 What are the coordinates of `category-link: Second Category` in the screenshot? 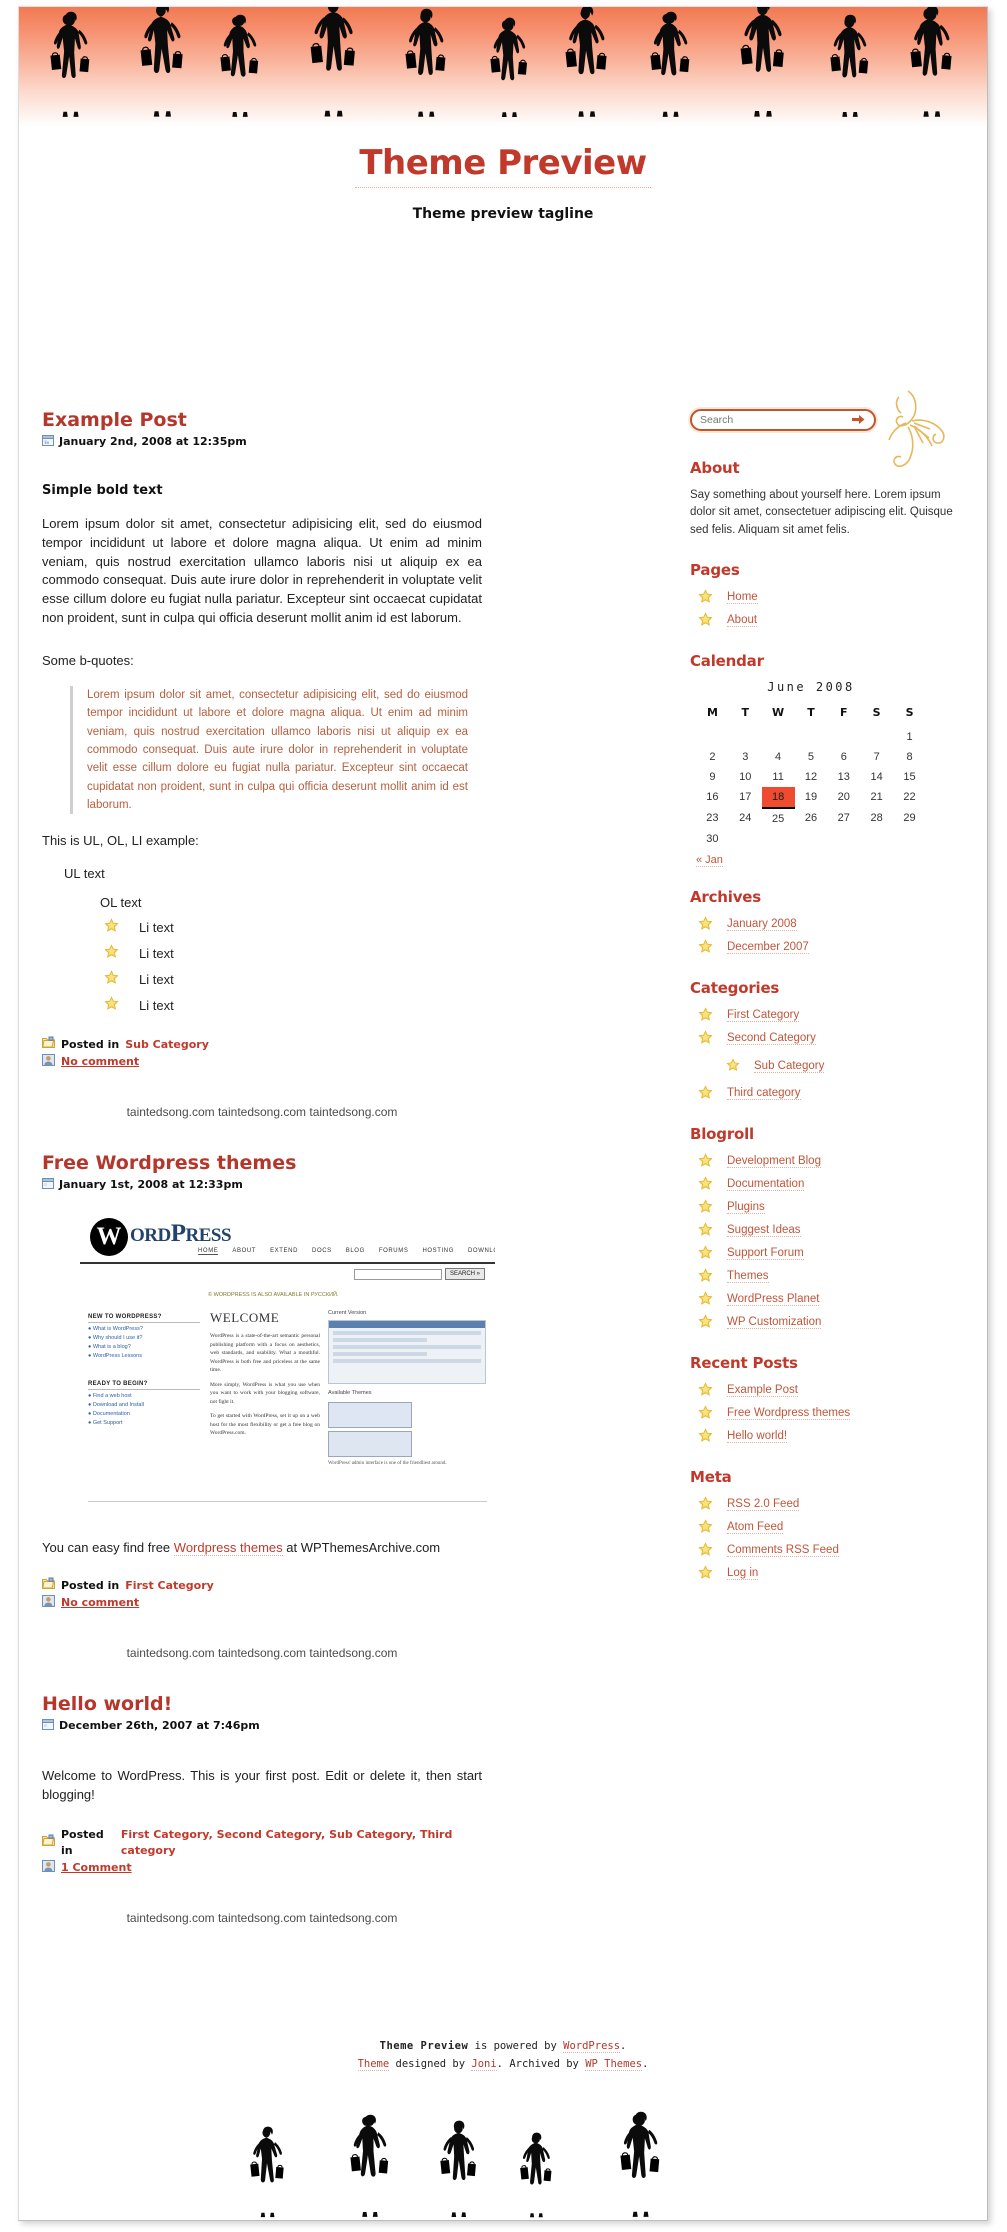 It's located at (269, 1834).